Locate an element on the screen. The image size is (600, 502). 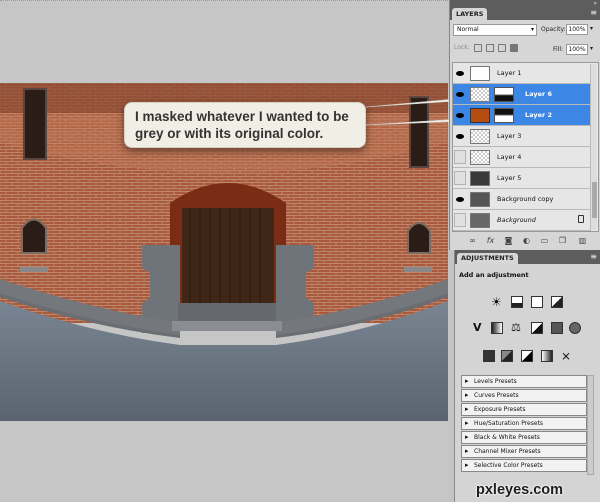
layer-row: Layer 3 is located at coordinates (522, 136).